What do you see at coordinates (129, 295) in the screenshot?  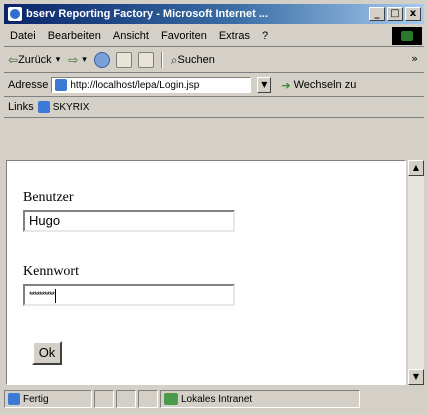 I see `password-input: **********` at bounding box center [129, 295].